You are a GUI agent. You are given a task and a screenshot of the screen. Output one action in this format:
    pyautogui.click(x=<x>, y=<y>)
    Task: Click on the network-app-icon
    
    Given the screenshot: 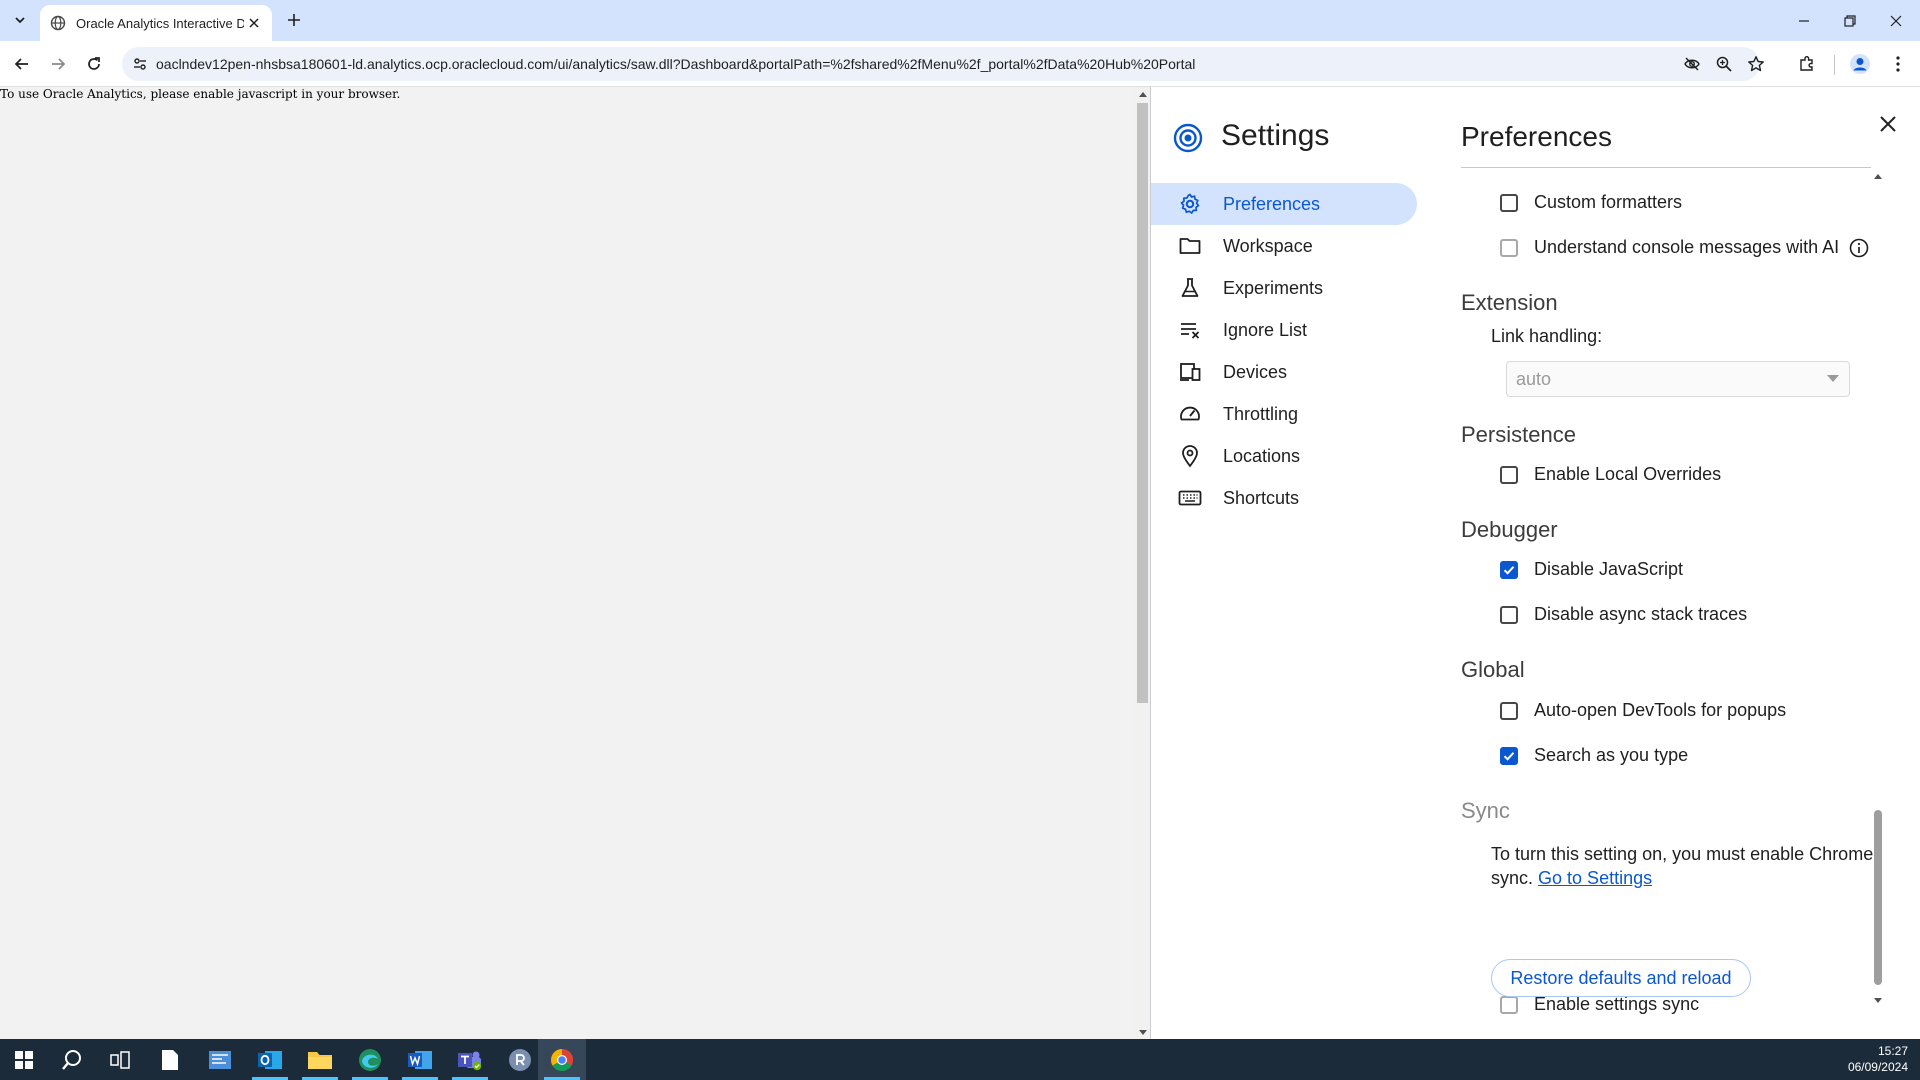 What is the action you would take?
    pyautogui.click(x=220, y=1059)
    